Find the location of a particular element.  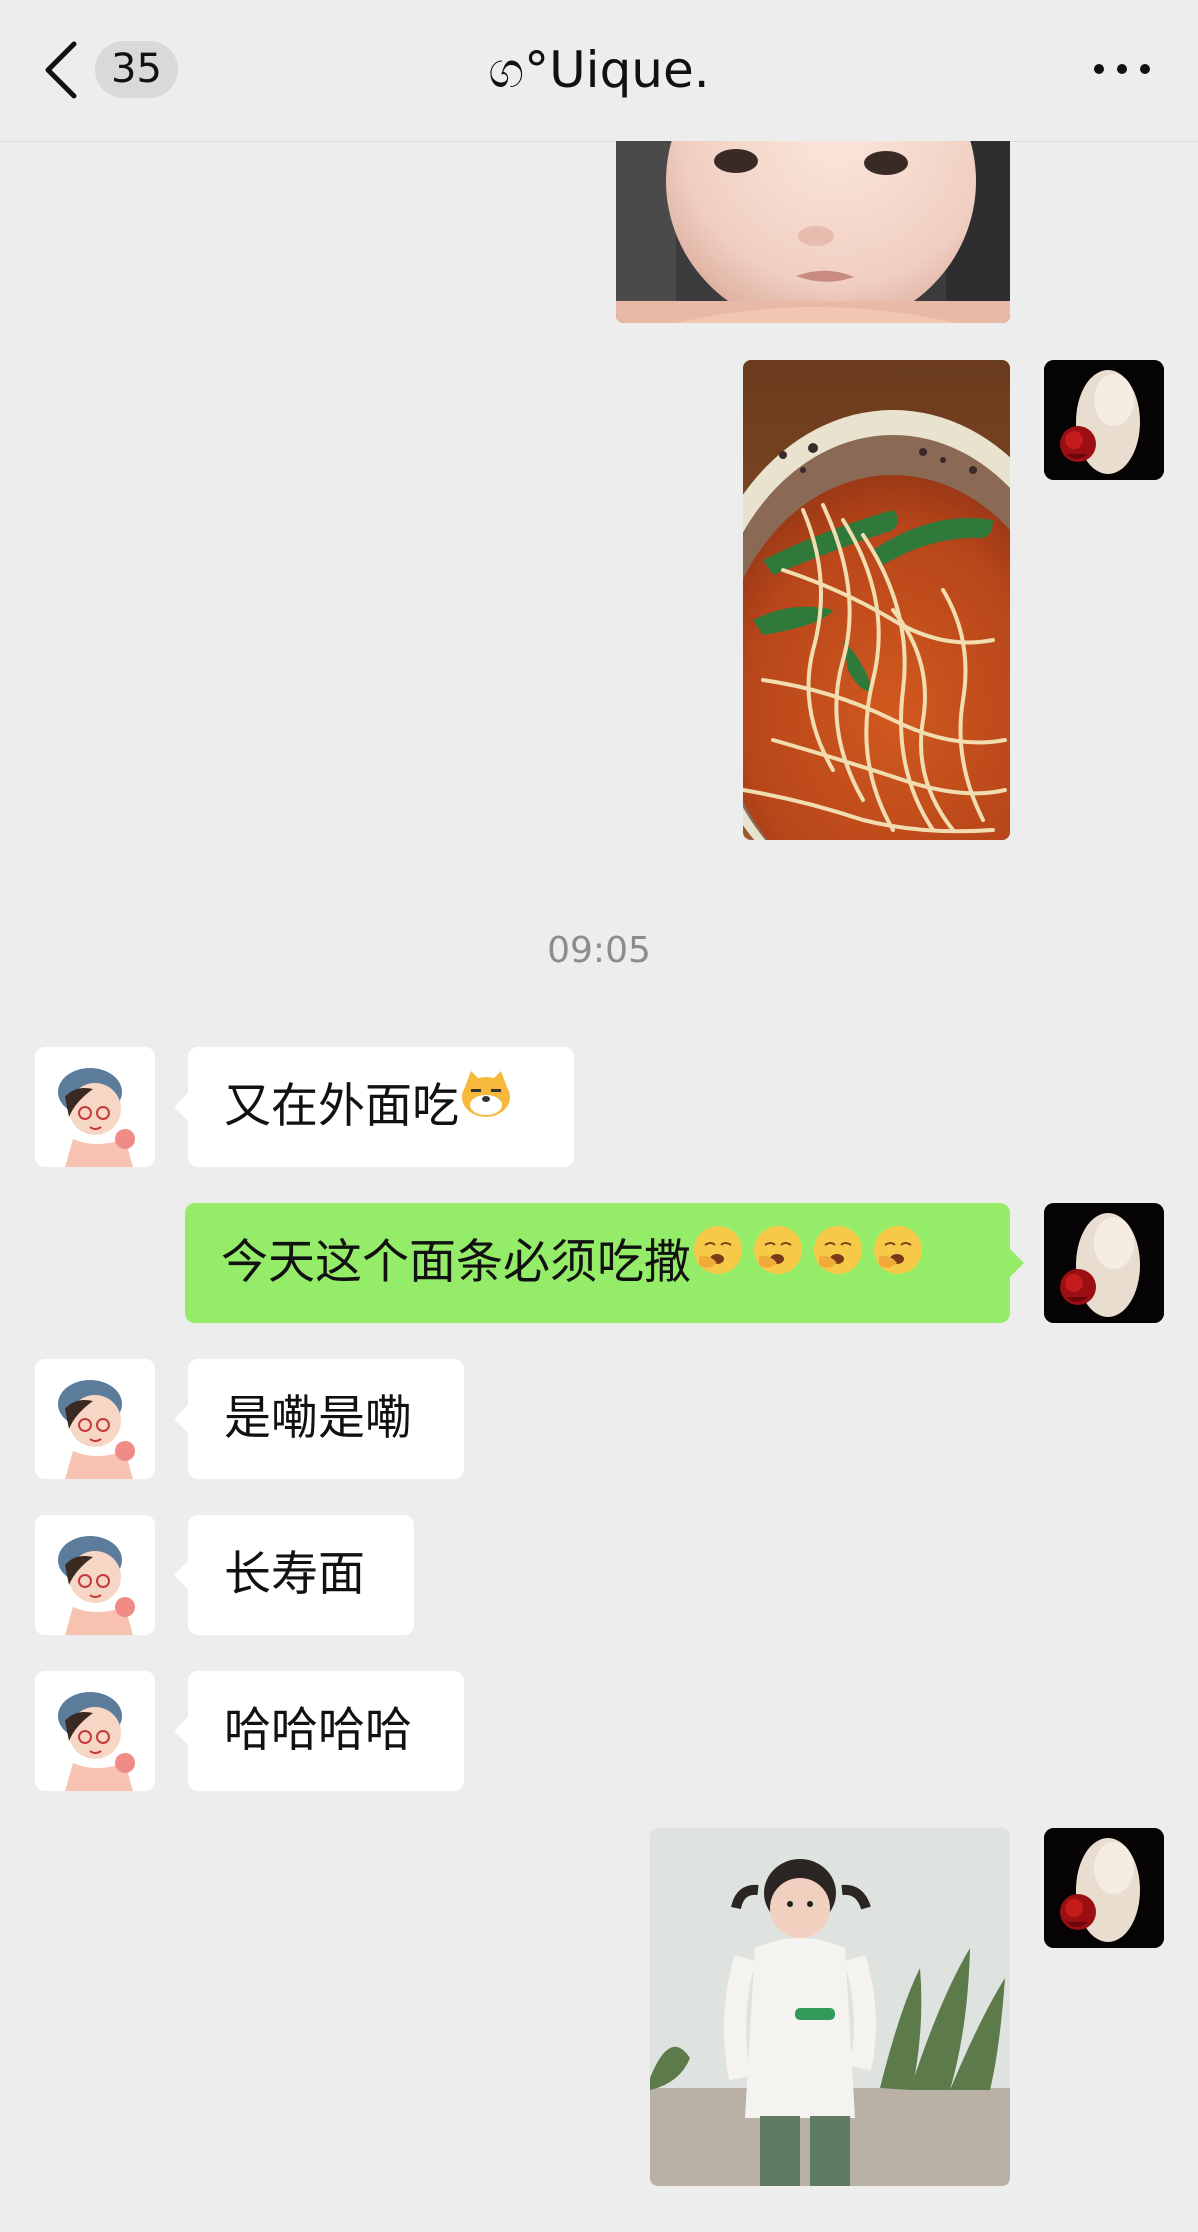

more-options-button is located at coordinates (1122, 70).